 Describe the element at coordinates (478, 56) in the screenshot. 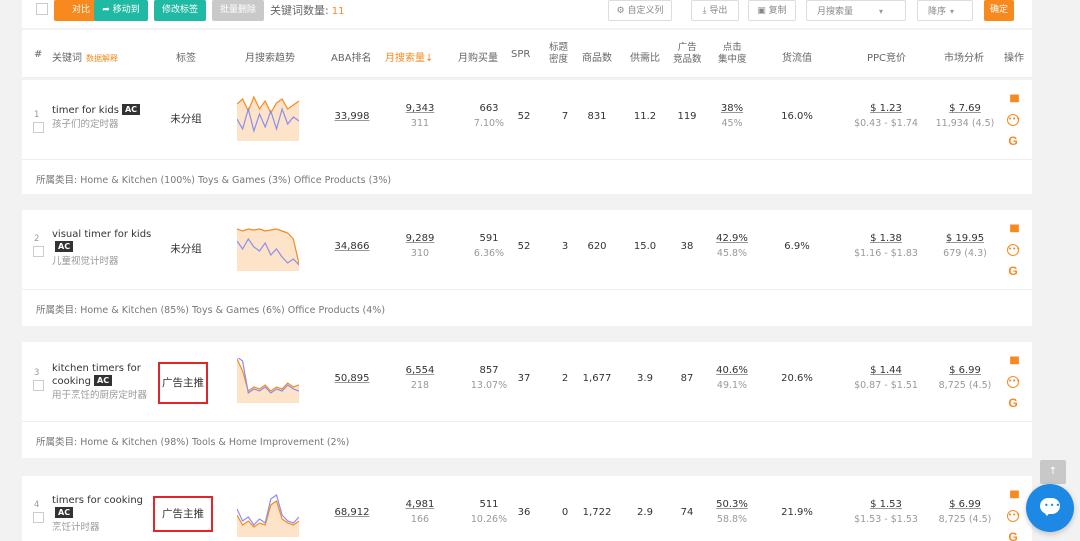

I see `col-monthly-buy: 月购买量` at that location.